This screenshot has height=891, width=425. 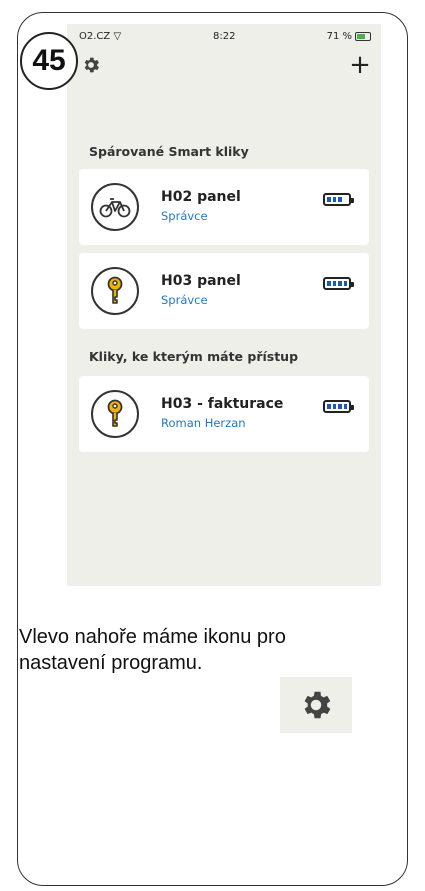 I want to click on lock-card-h02: H02 panel Správce, so click(x=224, y=207).